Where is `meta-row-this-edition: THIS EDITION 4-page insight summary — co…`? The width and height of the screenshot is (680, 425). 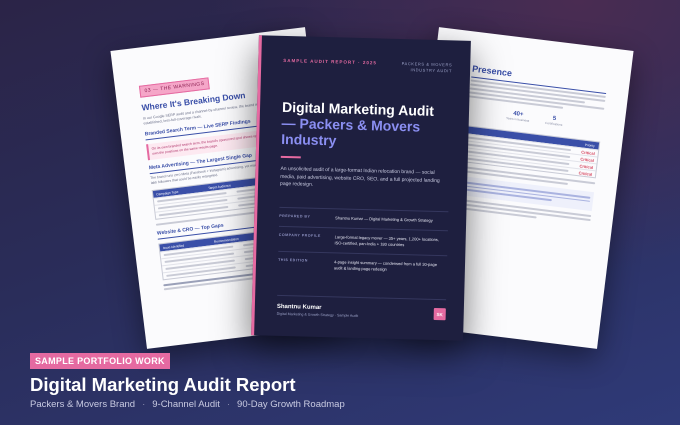 meta-row-this-edition: THIS EDITION 4-page insight summary — co… is located at coordinates (362, 265).